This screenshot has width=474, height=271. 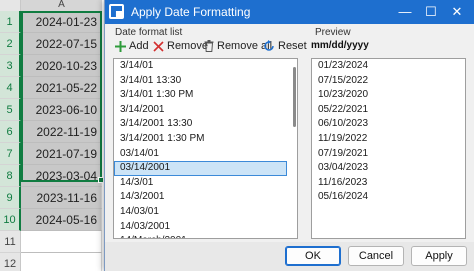 I want to click on remove-button: Remove, so click(x=180, y=46).